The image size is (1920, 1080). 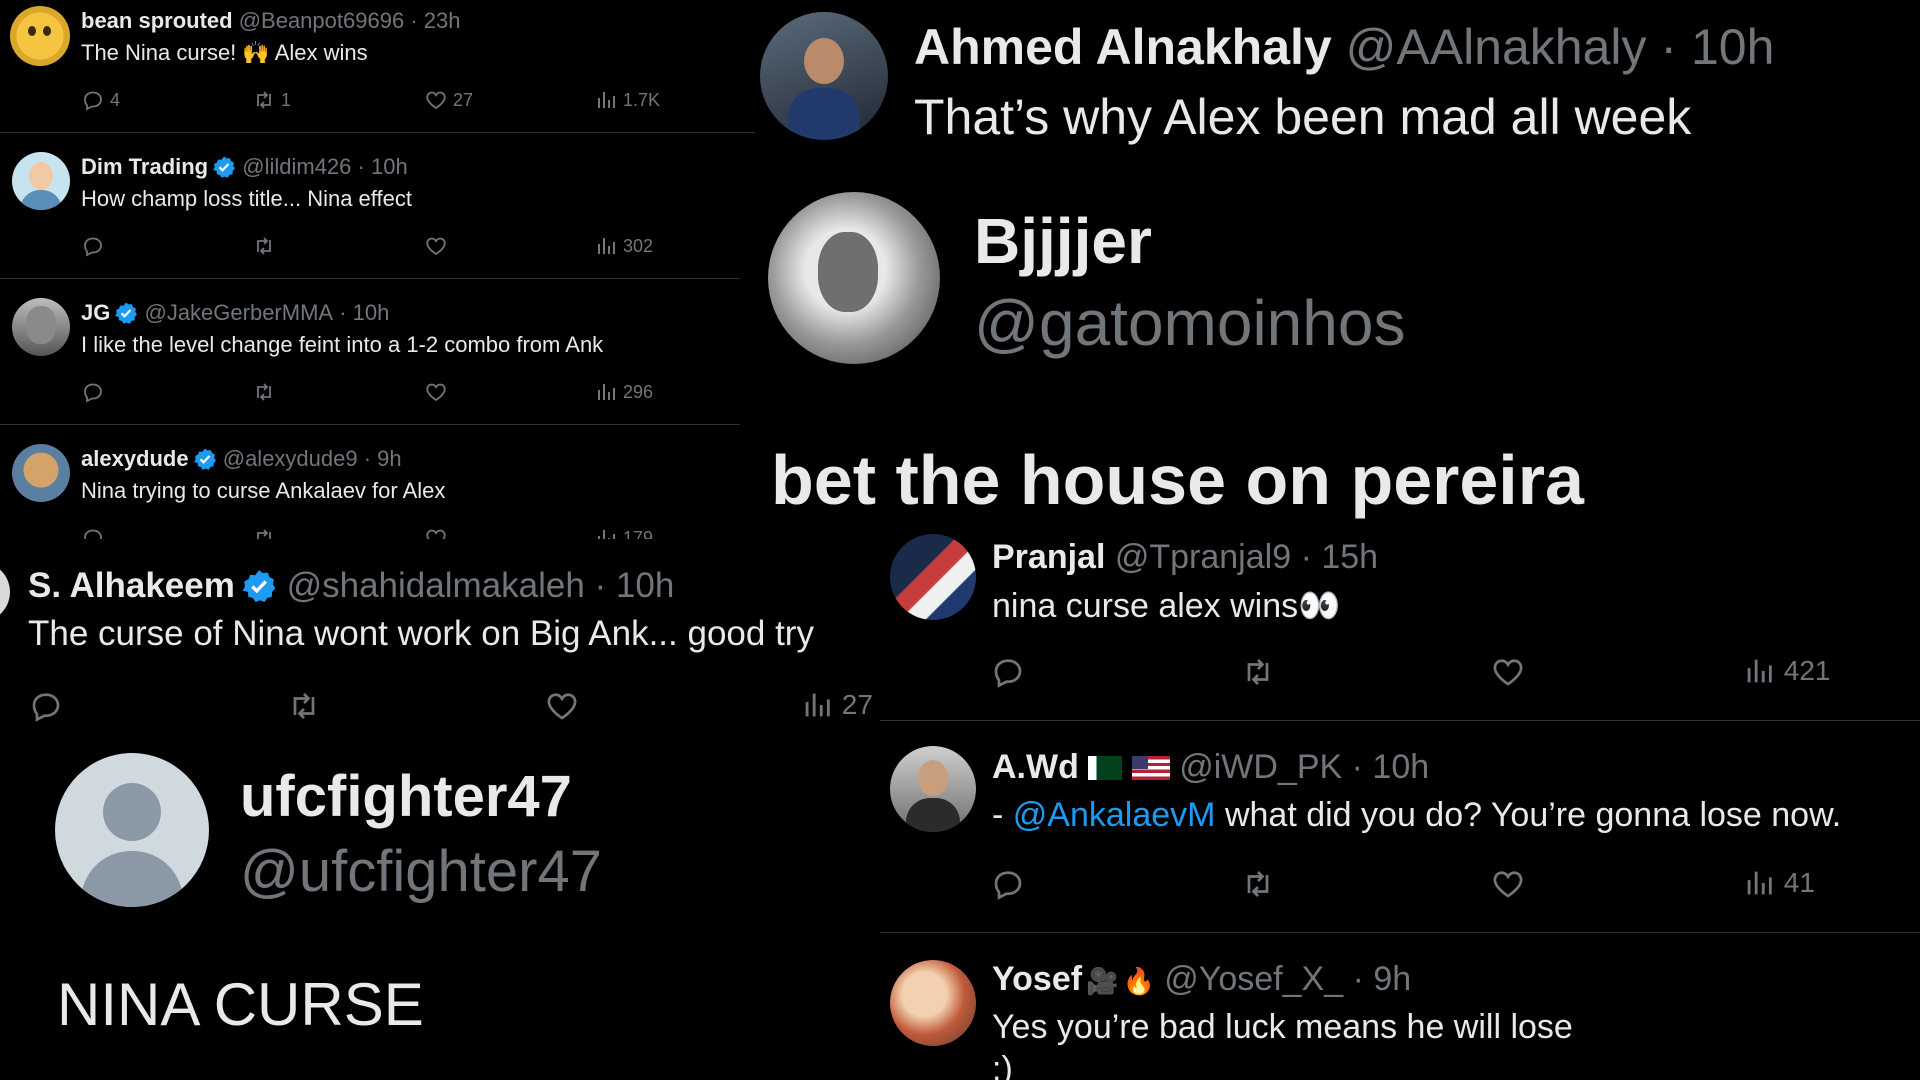 I want to click on retweet-button: 1, so click(x=271, y=100).